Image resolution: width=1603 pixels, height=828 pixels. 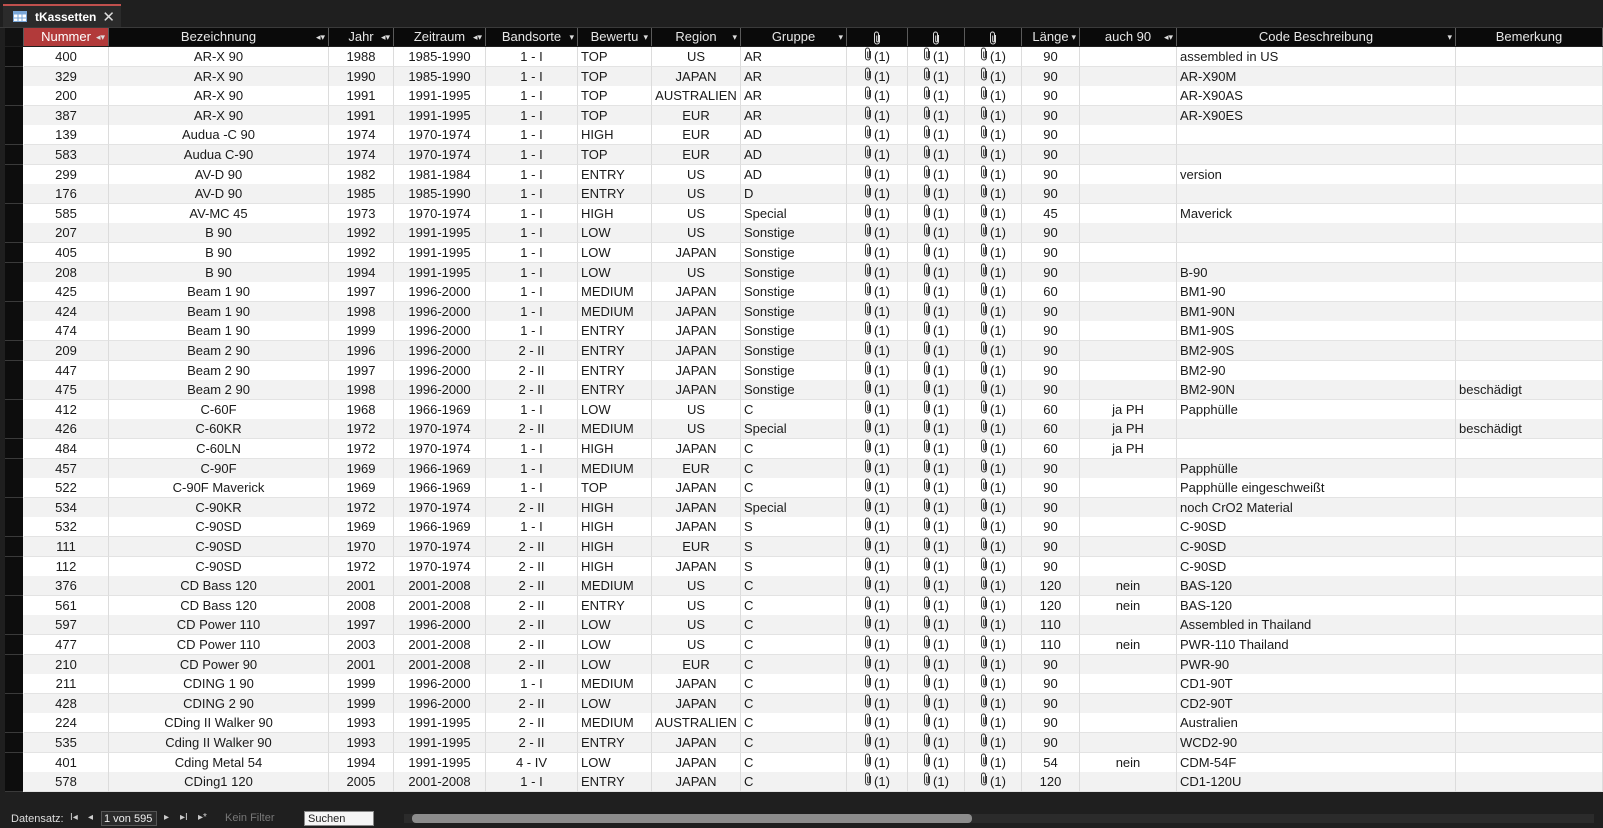 What do you see at coordinates (1316, 96) in the screenshot?
I see `table-cell: AR-X90AS` at bounding box center [1316, 96].